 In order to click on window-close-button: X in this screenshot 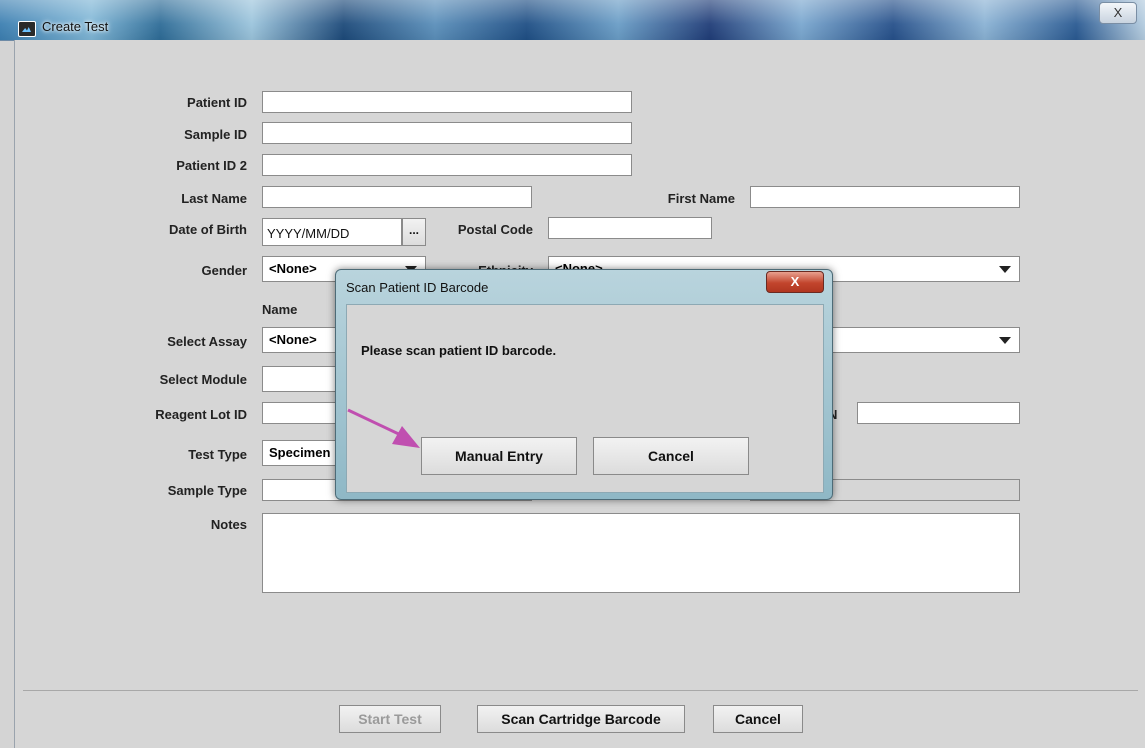, I will do `click(1118, 13)`.